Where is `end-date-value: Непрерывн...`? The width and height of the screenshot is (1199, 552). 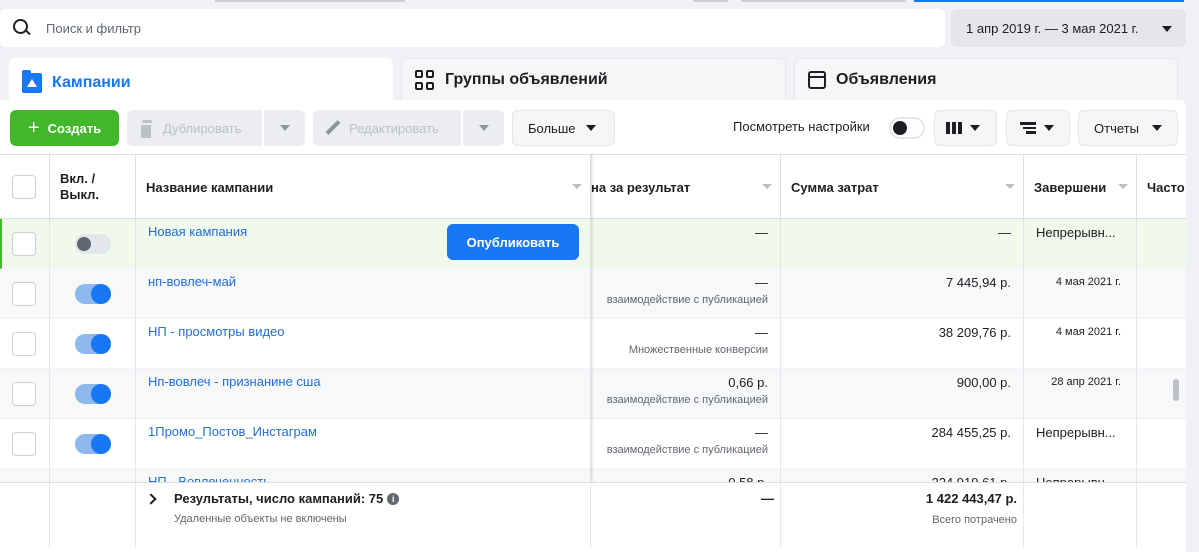 end-date-value: Непрерывн... is located at coordinates (1076, 432).